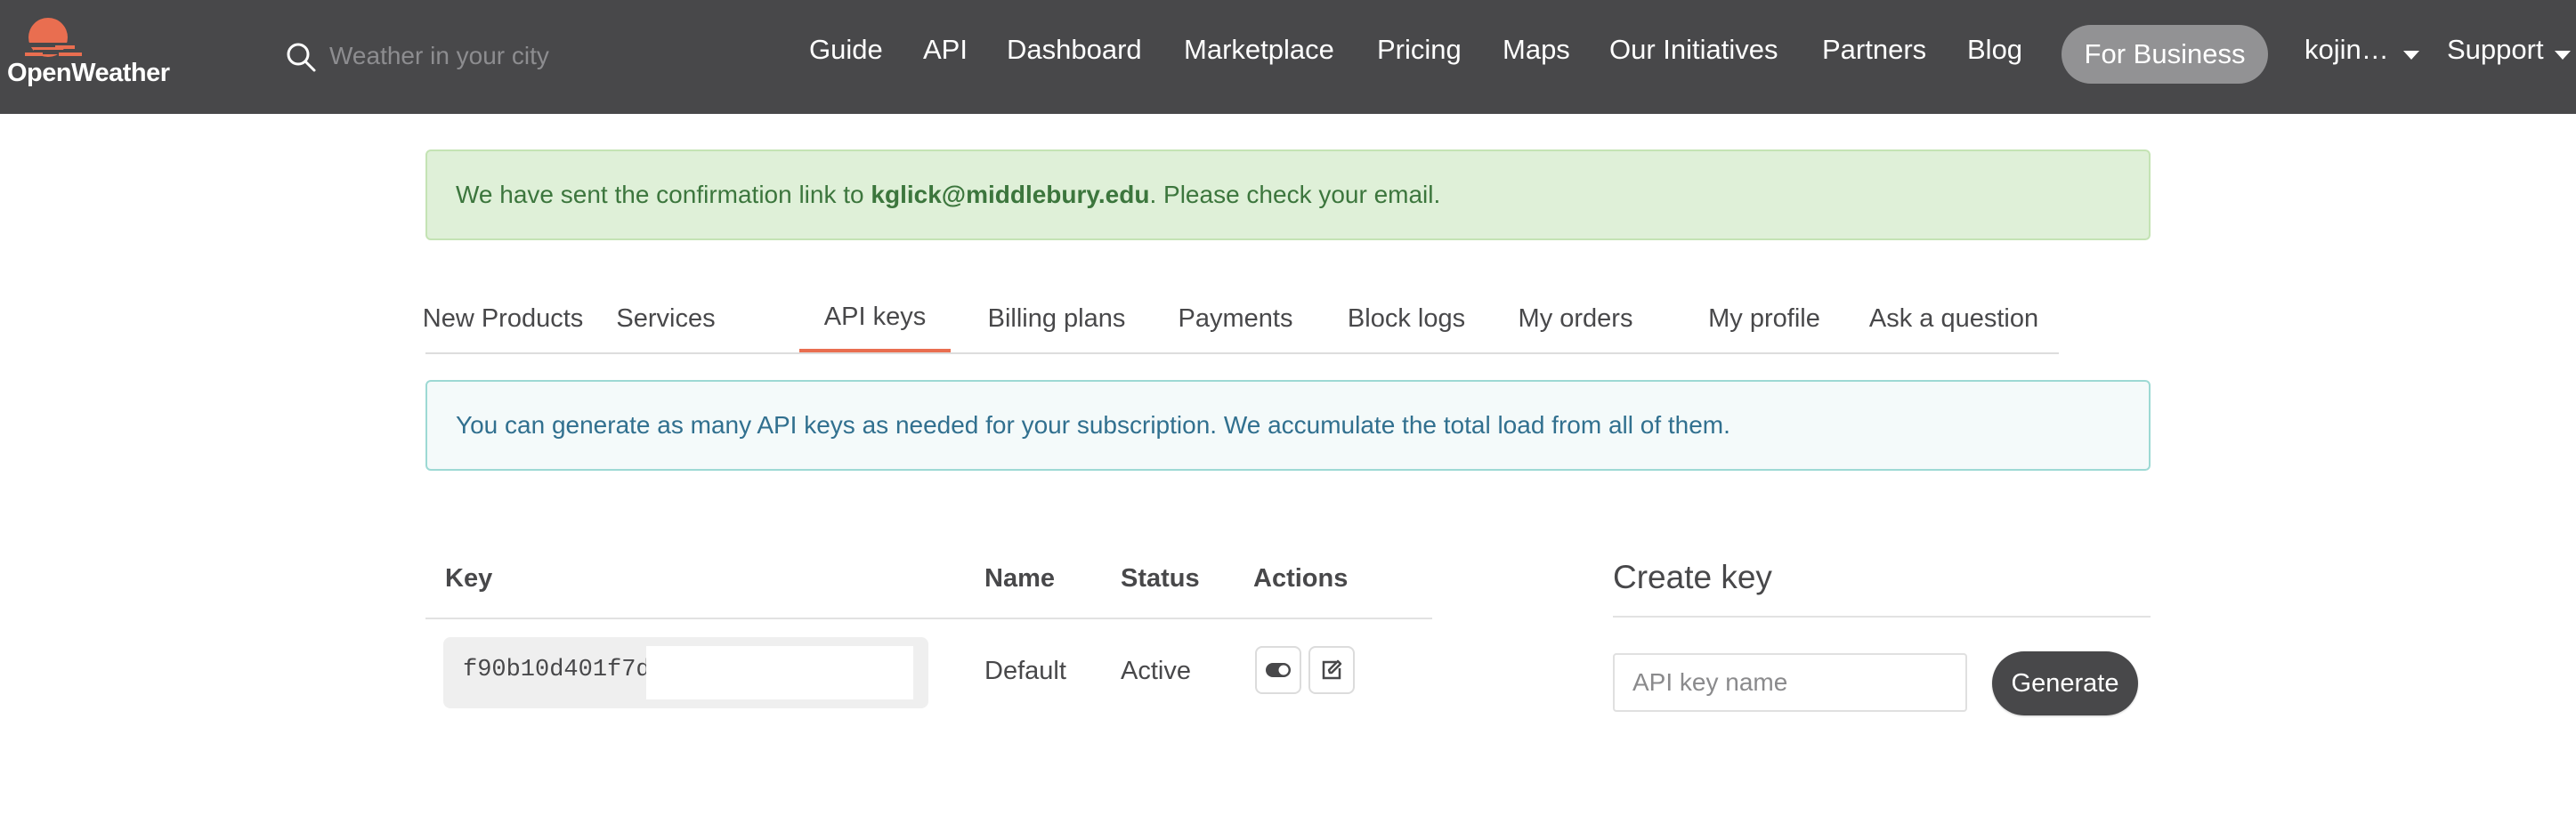  I want to click on tab-api-keys: API keys, so click(875, 318).